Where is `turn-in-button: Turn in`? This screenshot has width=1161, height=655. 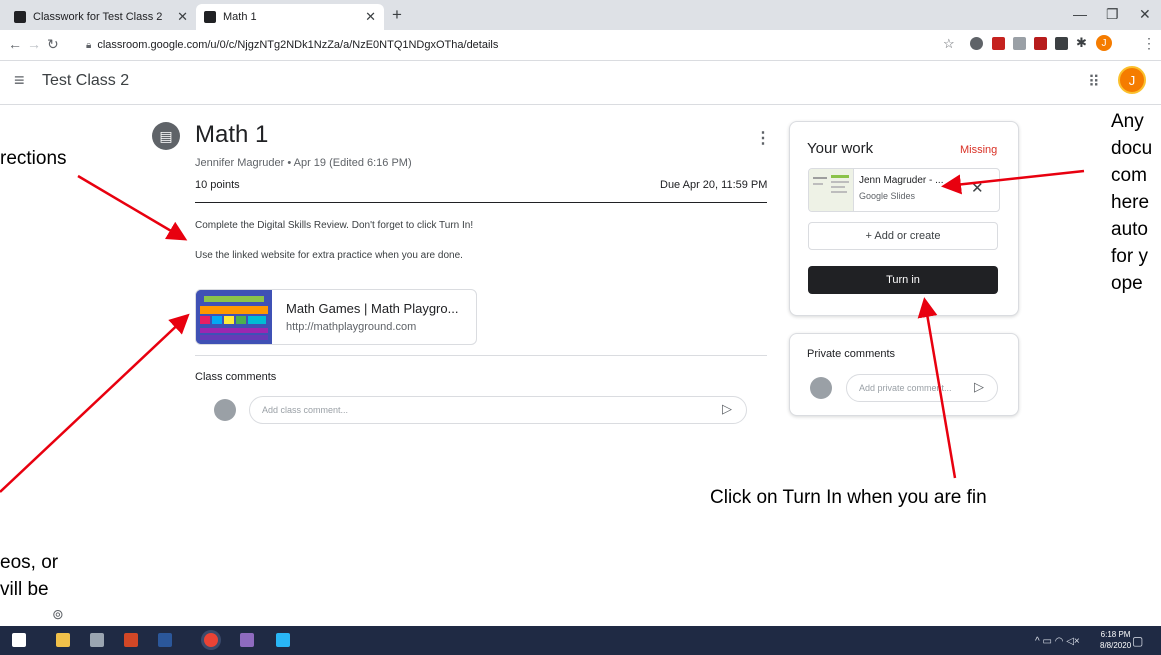 turn-in-button: Turn in is located at coordinates (903, 280).